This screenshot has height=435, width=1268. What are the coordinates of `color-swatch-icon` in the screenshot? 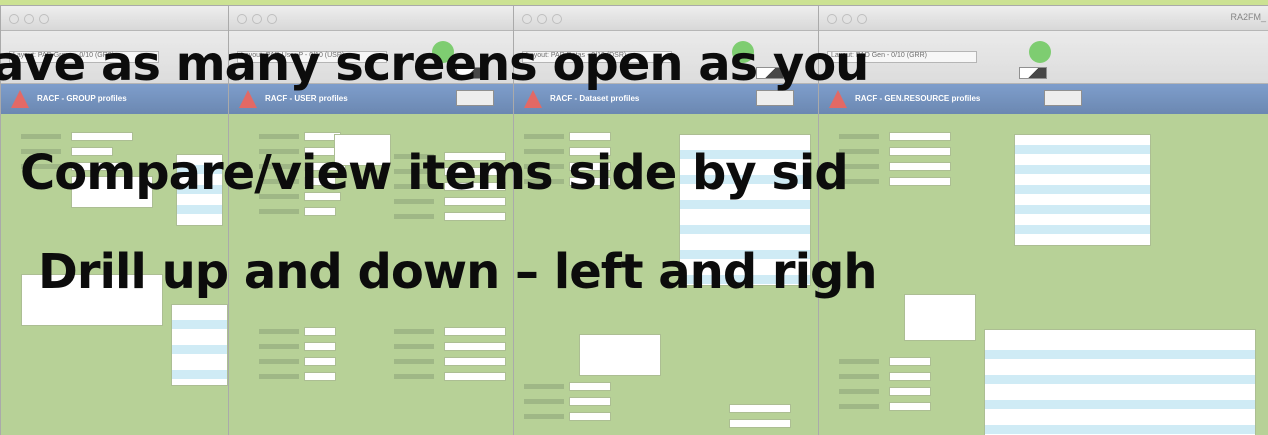 It's located at (1033, 73).